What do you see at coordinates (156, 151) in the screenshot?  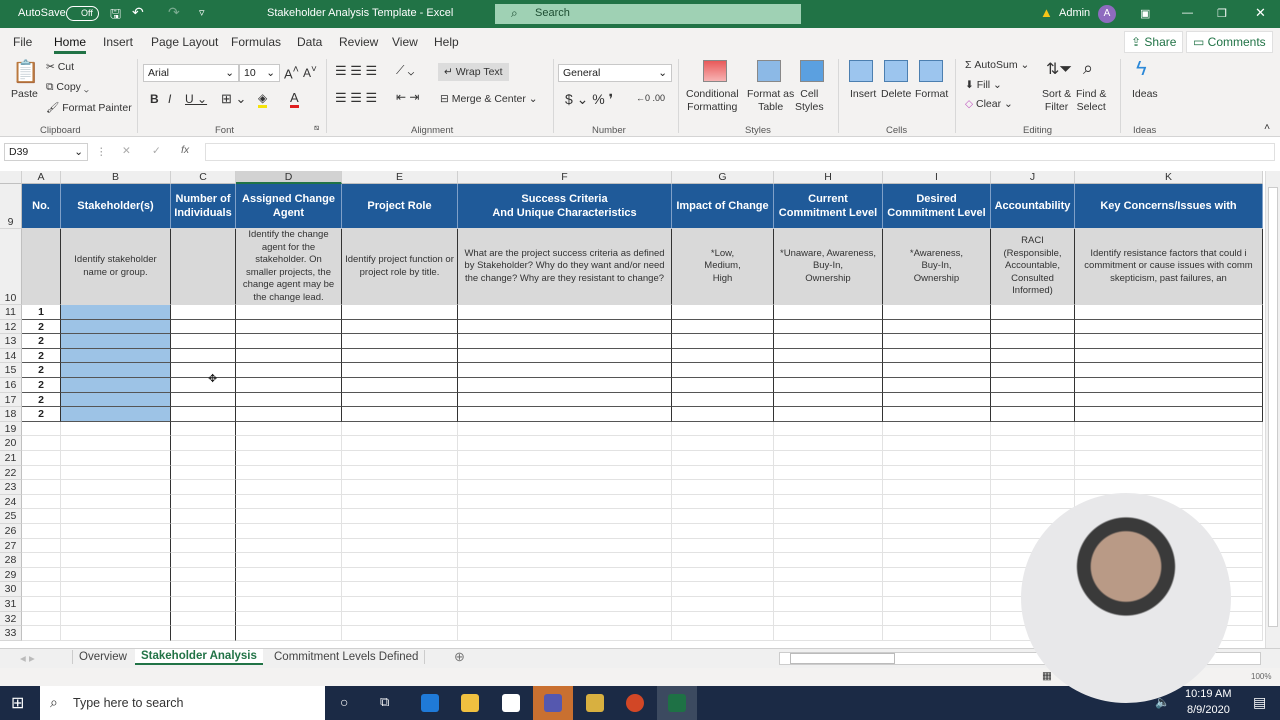 I see `enter-icon: ✓` at bounding box center [156, 151].